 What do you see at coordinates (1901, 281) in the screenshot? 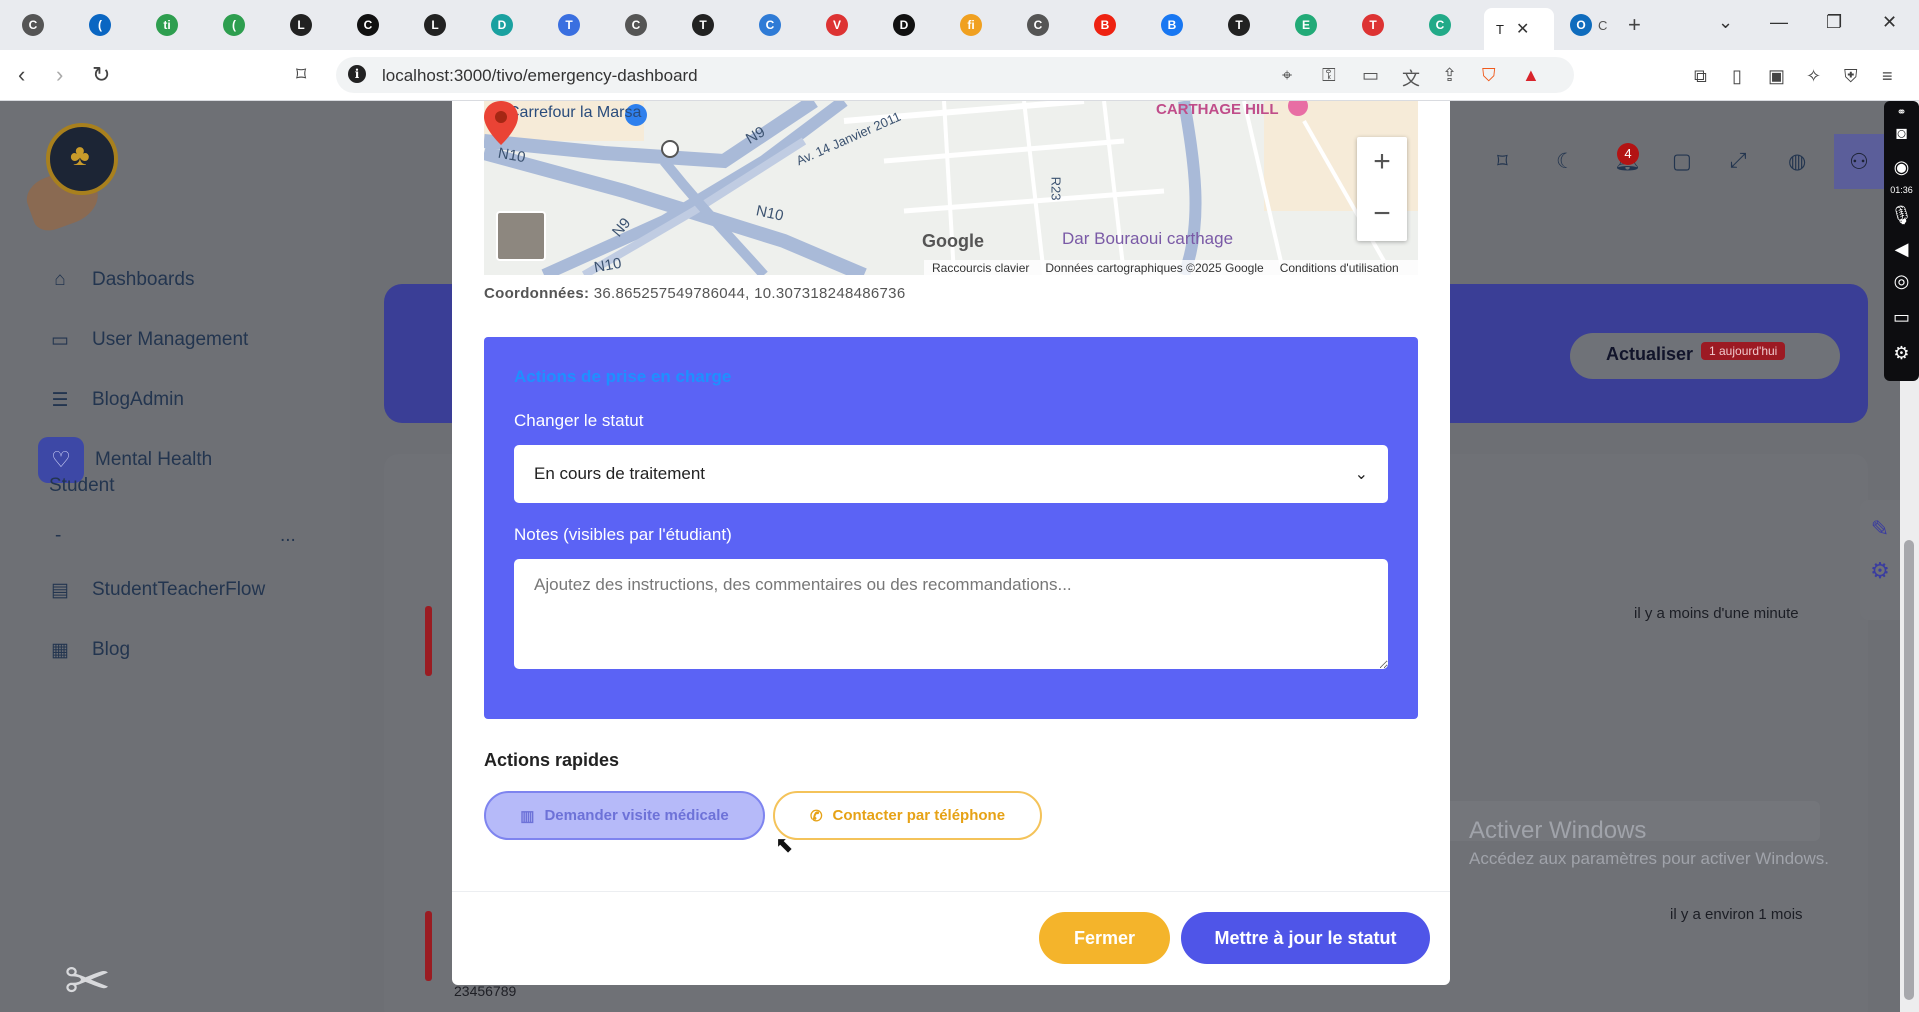
I see `webcam-icon: ◎` at bounding box center [1901, 281].